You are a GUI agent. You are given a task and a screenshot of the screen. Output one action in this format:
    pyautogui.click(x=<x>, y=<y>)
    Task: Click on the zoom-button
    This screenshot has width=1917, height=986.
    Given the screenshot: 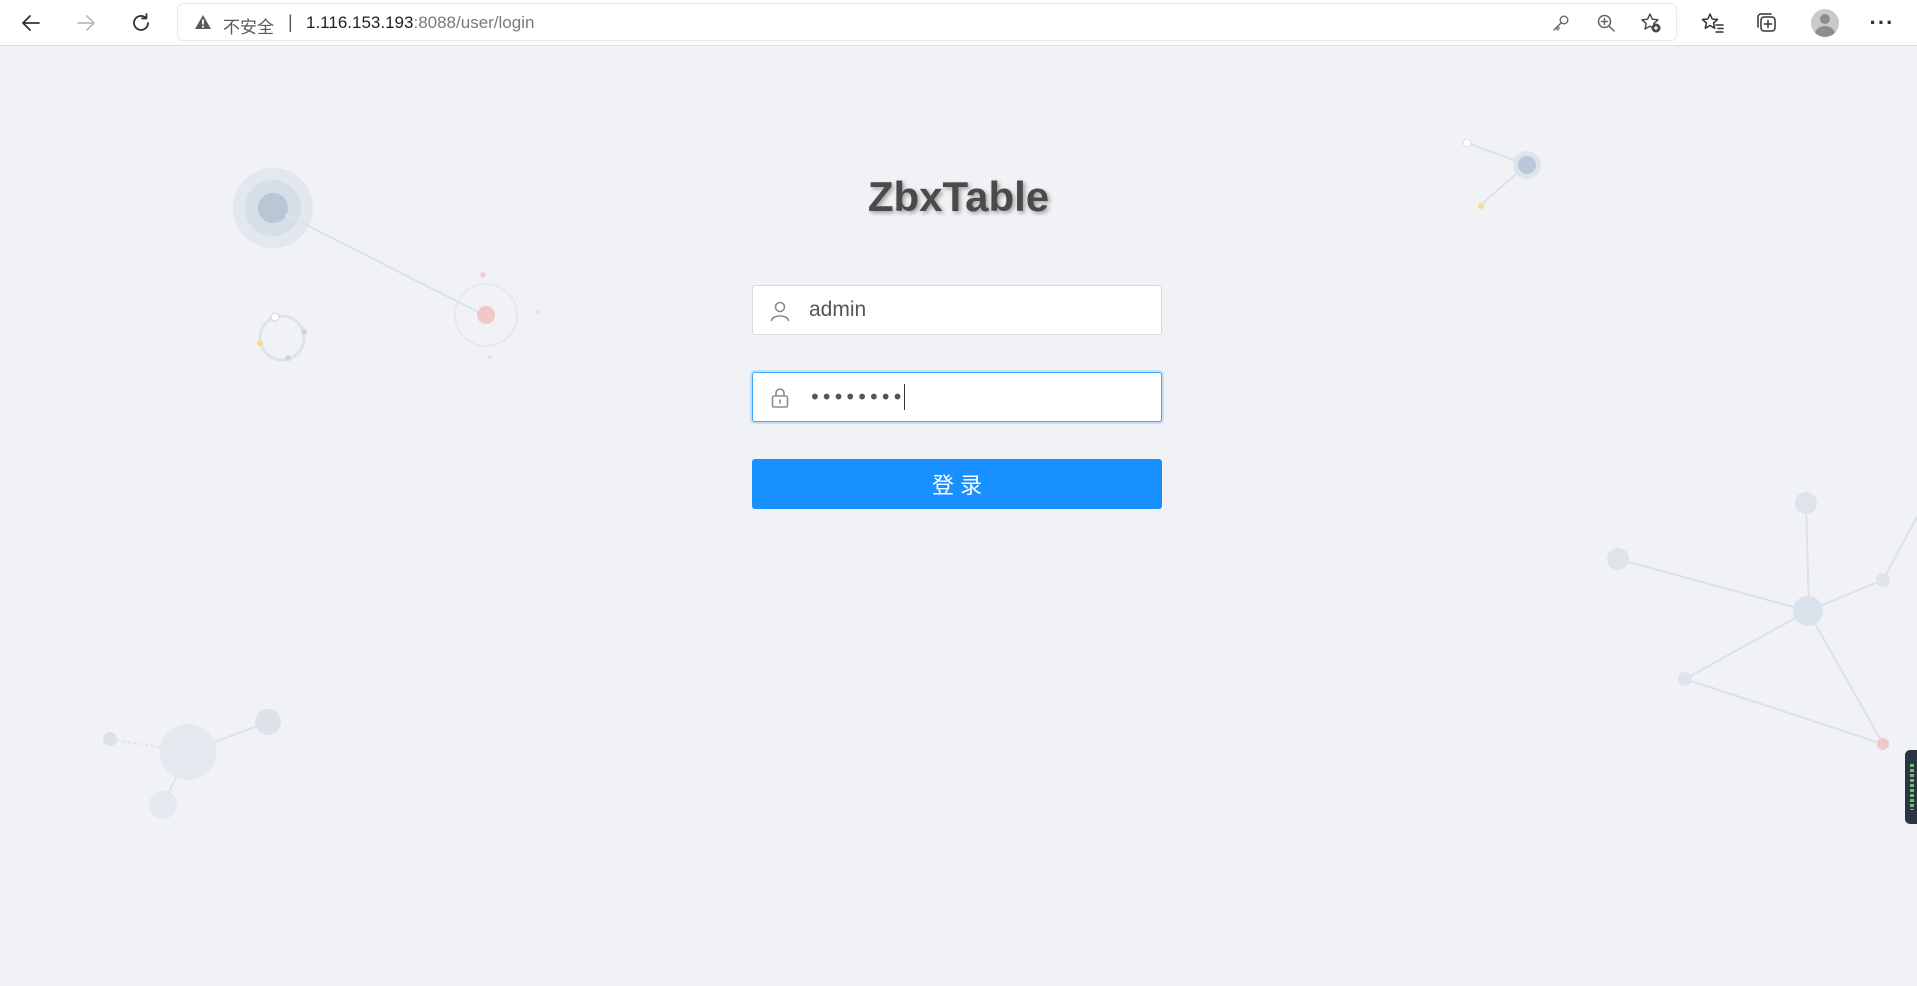 What is the action you would take?
    pyautogui.click(x=1606, y=23)
    